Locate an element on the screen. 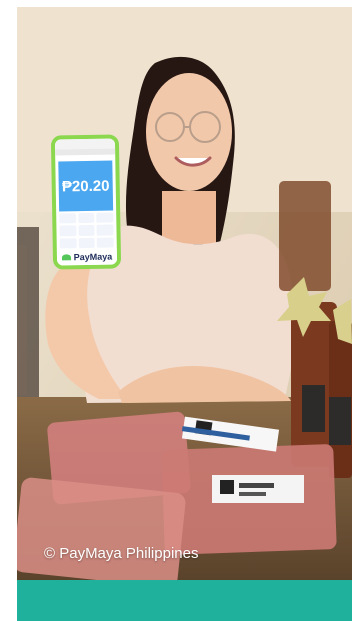  sauce-bottle-right-label is located at coordinates (340, 421).